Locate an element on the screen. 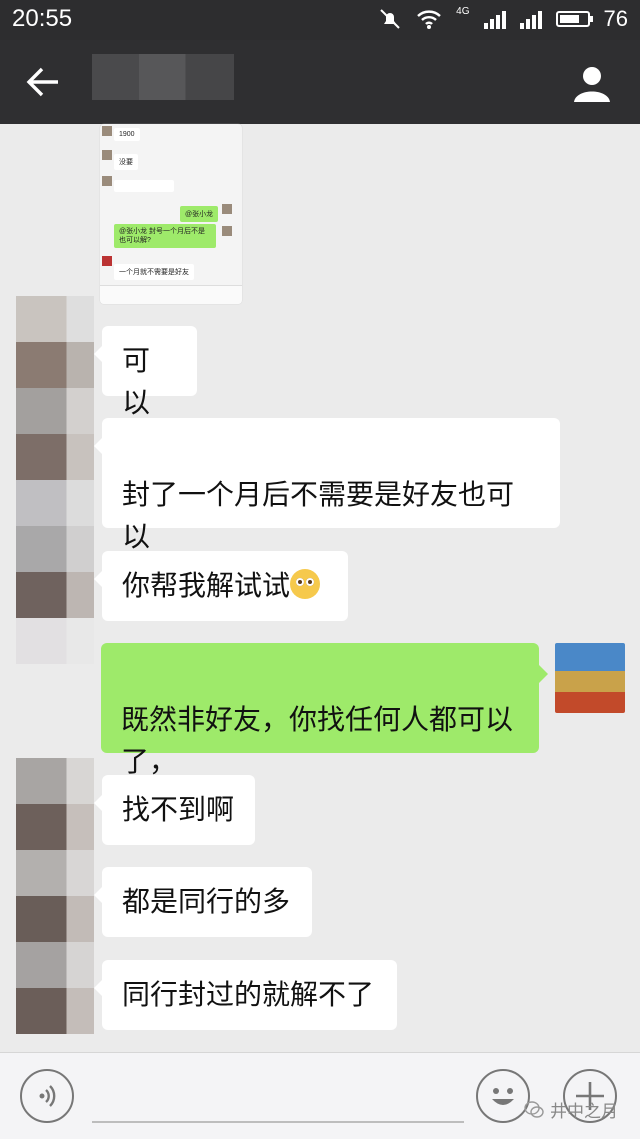 This screenshot has height=1139, width=640. message-bubble-other: 同行封过的就解不了 is located at coordinates (245, 995).